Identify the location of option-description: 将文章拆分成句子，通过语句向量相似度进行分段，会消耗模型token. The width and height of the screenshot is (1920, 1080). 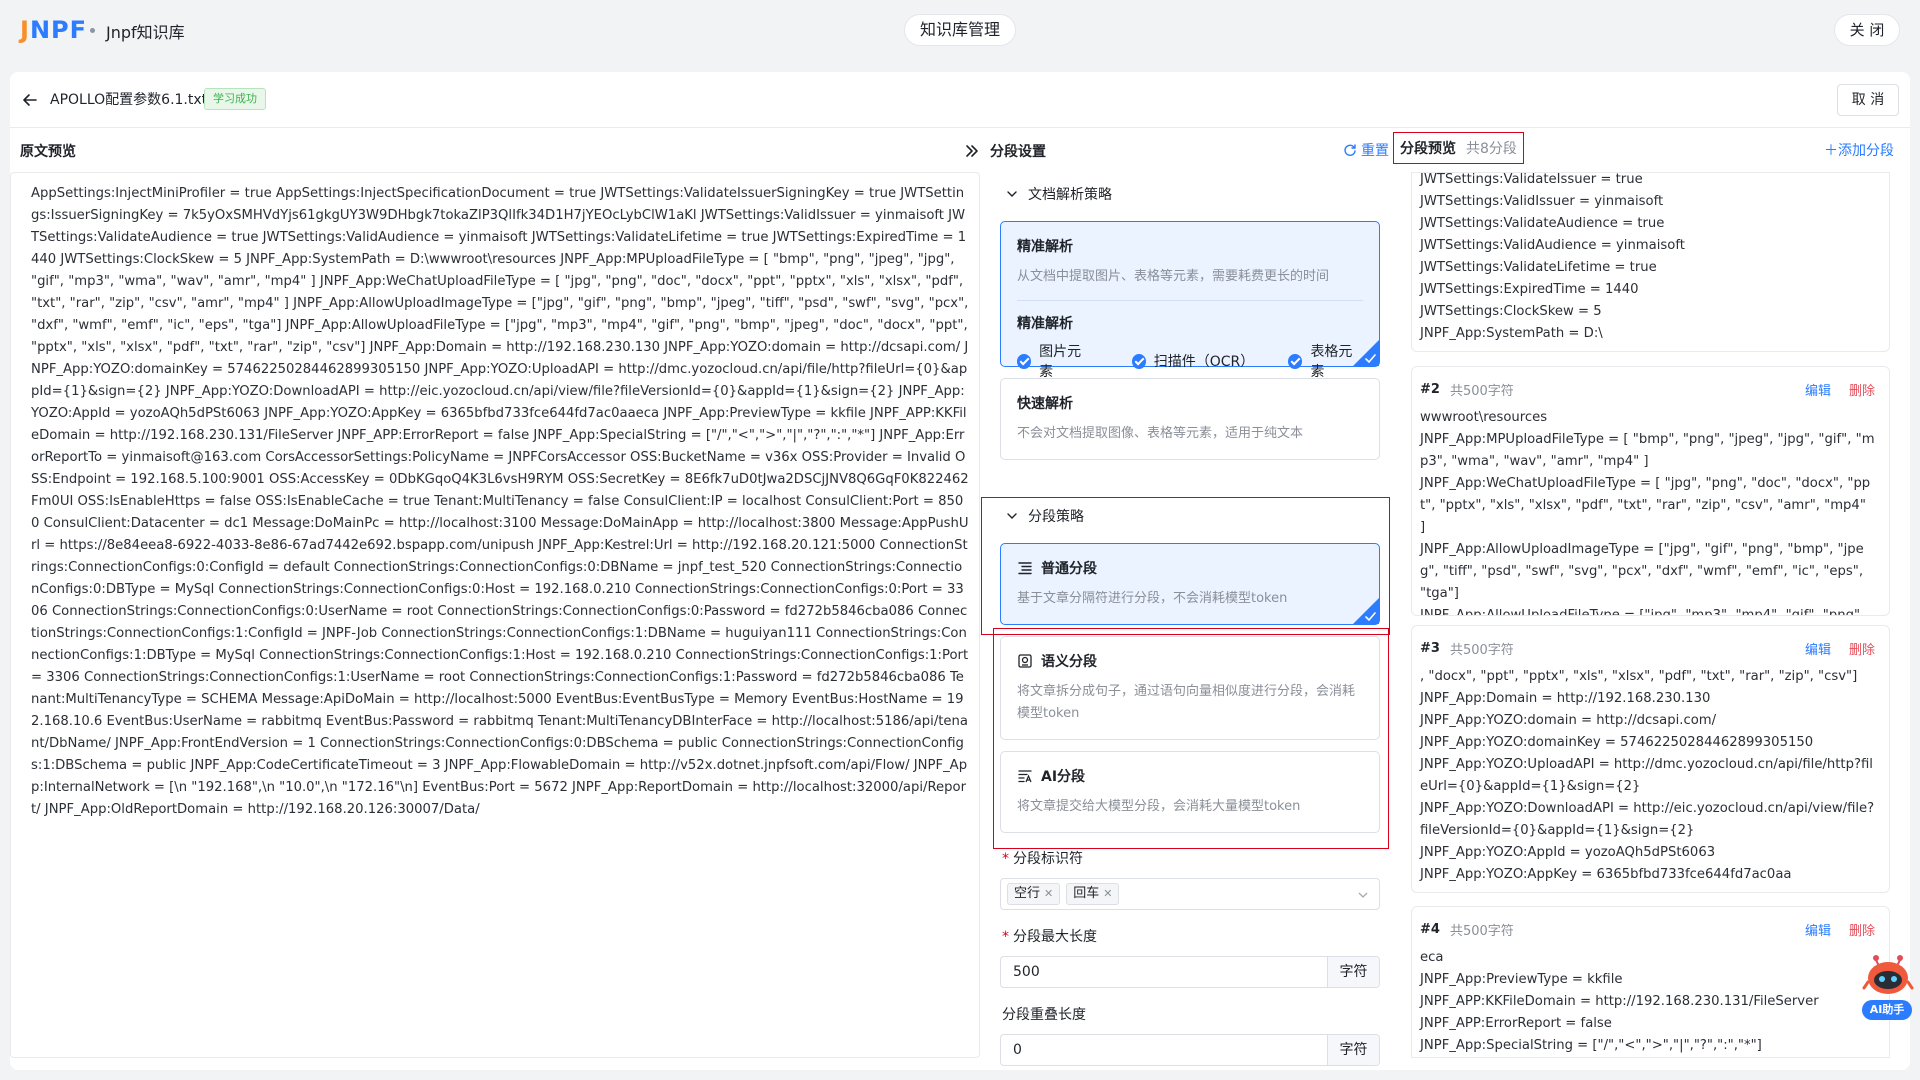
(1186, 702).